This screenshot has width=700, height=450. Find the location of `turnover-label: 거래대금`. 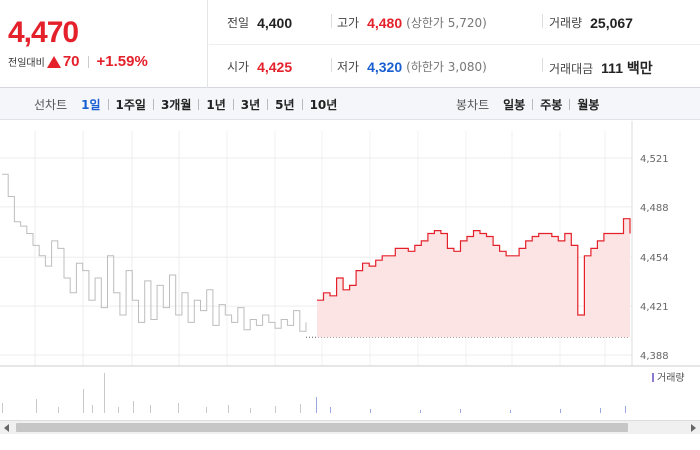

turnover-label: 거래대금 is located at coordinates (571, 68).